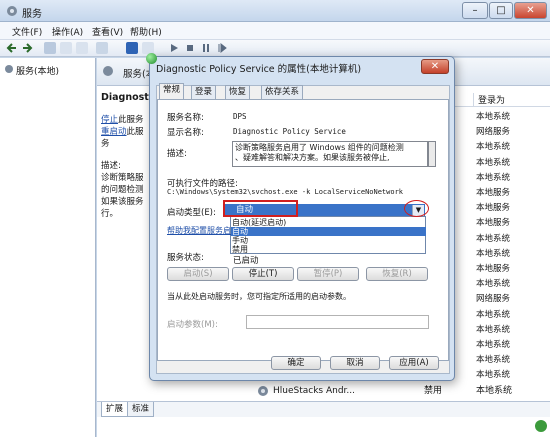 Image resolution: width=550 pixels, height=437 pixels. I want to click on display-name-value: Diagnostic Policy Service, so click(289, 131).